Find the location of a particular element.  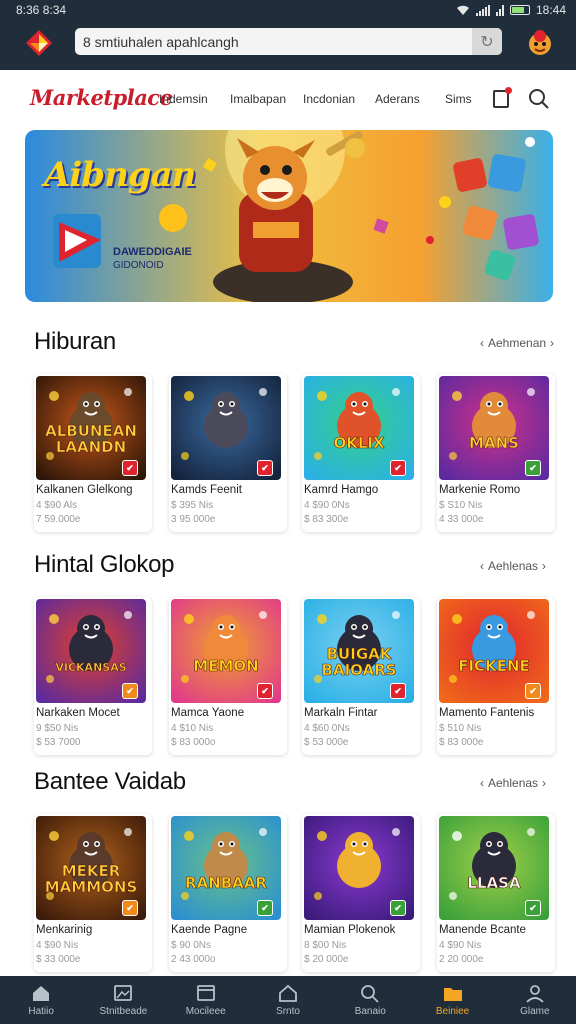

house-outline-icon is located at coordinates (288, 993).